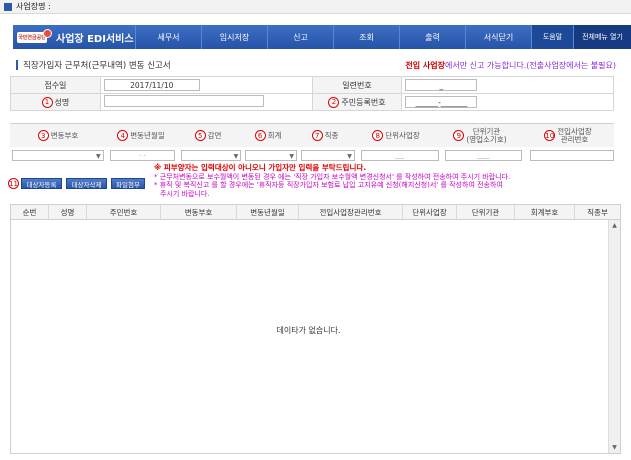 The image size is (631, 460). What do you see at coordinates (402, 135) in the screenshot?
I see `col-unit-workplace: 단위사업장` at bounding box center [402, 135].